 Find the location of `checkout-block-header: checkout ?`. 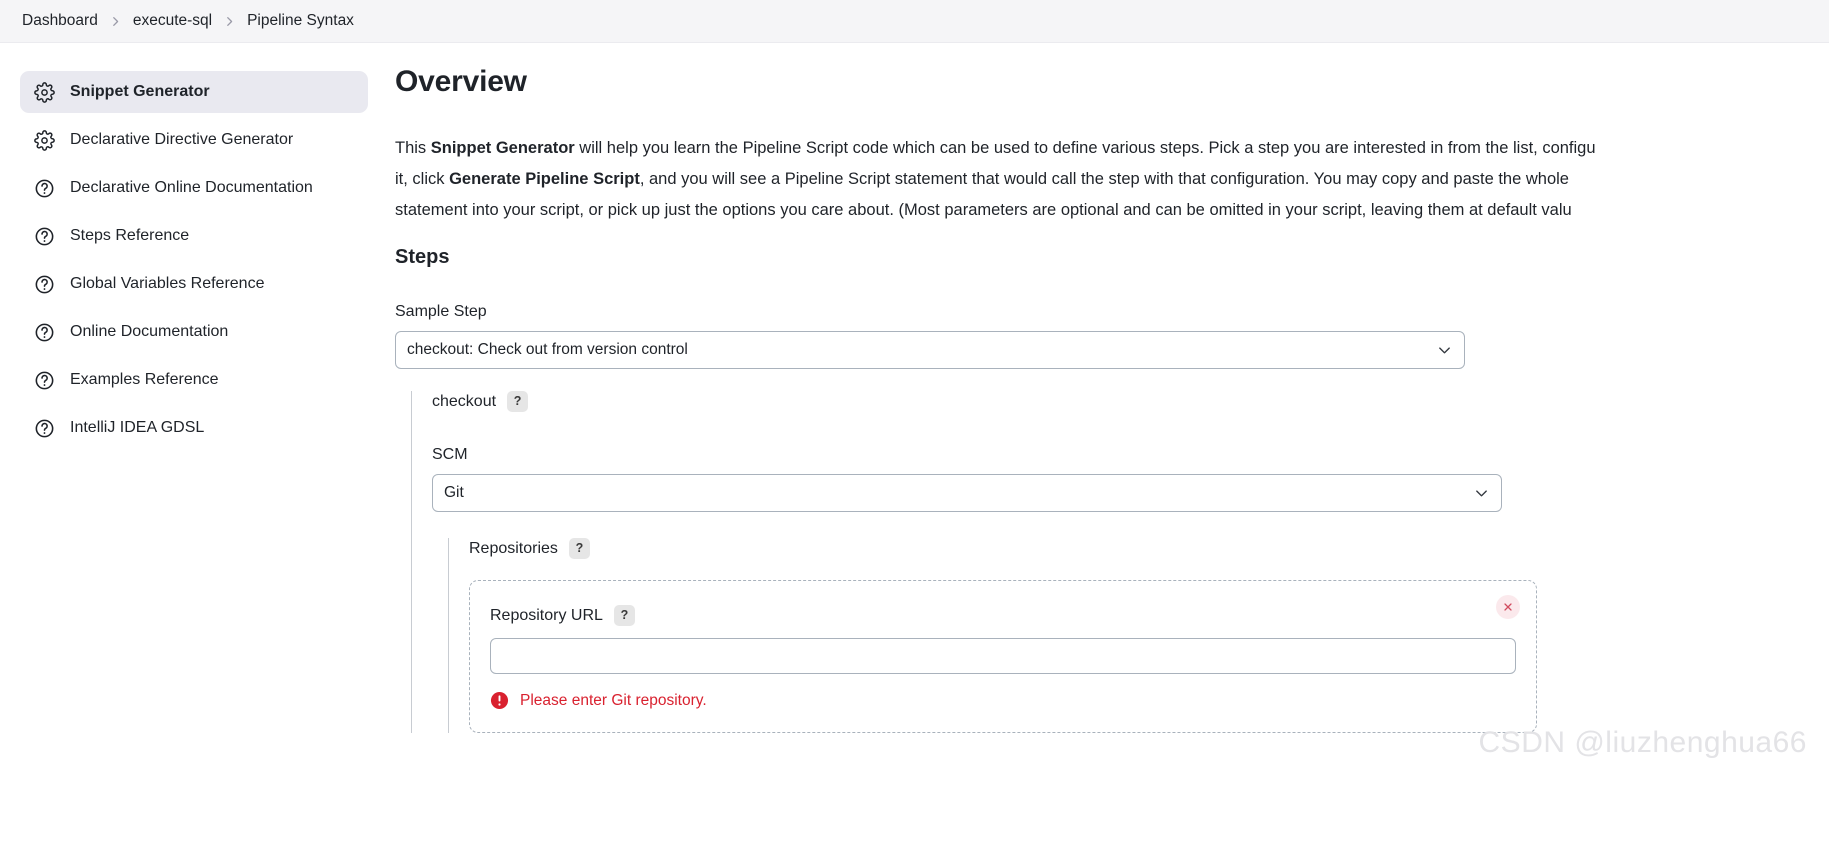

checkout-block-header: checkout ? is located at coordinates (1130, 401).